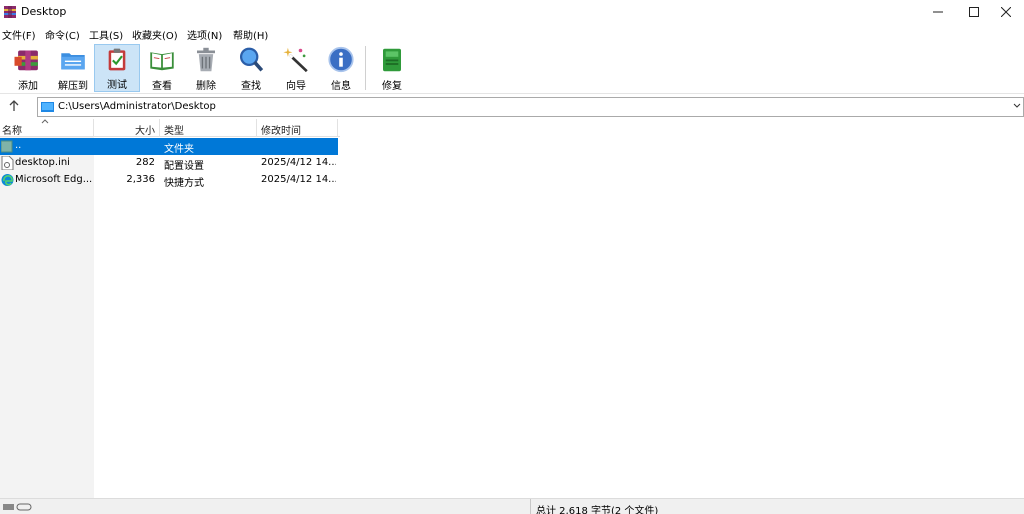  Describe the element at coordinates (47, 317) in the screenshot. I see `folder-tree-panel` at that location.